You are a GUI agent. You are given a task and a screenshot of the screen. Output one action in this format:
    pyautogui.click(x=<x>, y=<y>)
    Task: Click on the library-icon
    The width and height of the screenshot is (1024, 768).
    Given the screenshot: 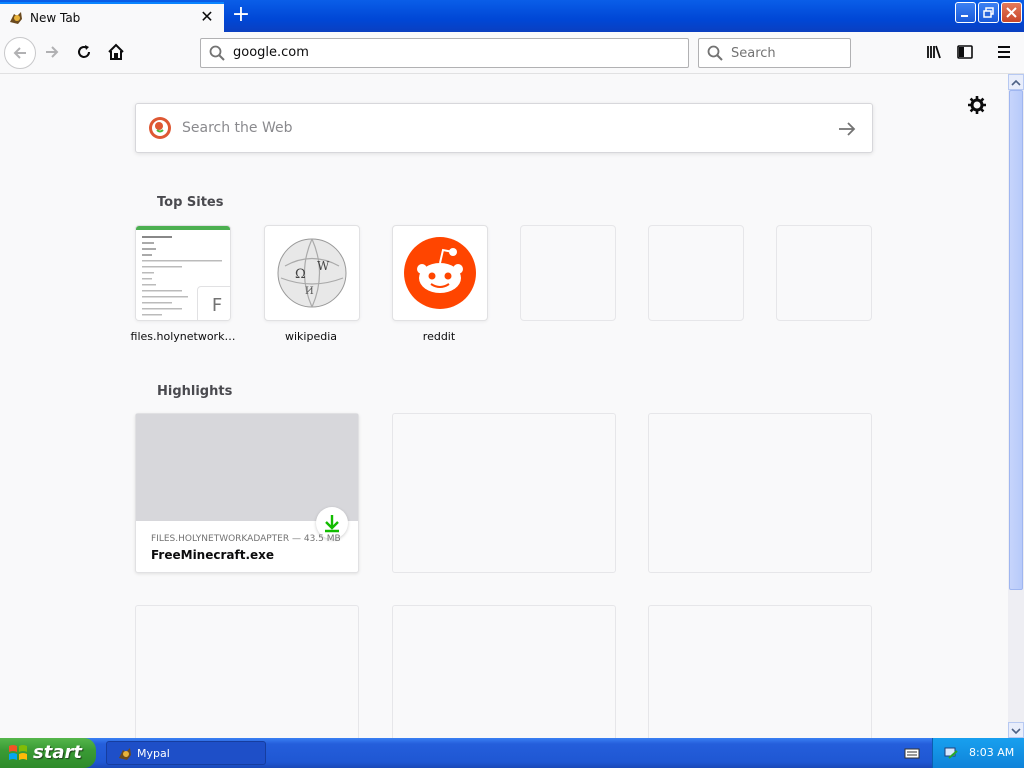 What is the action you would take?
    pyautogui.click(x=934, y=52)
    